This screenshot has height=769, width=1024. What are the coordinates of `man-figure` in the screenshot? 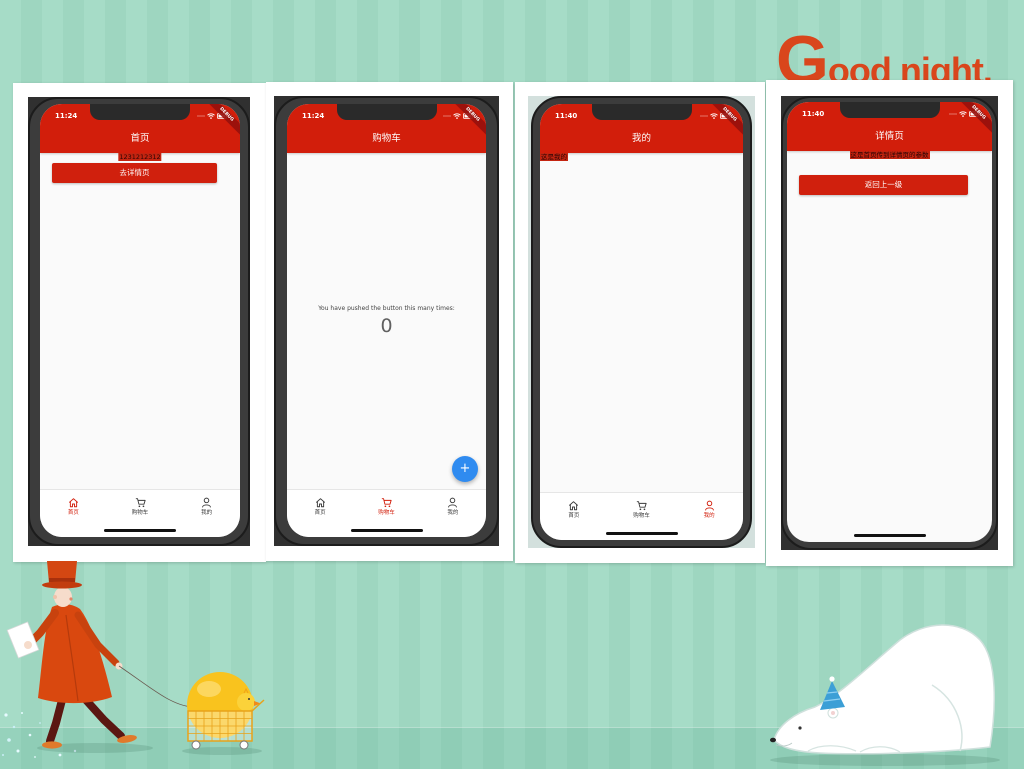 It's located at (99, 655).